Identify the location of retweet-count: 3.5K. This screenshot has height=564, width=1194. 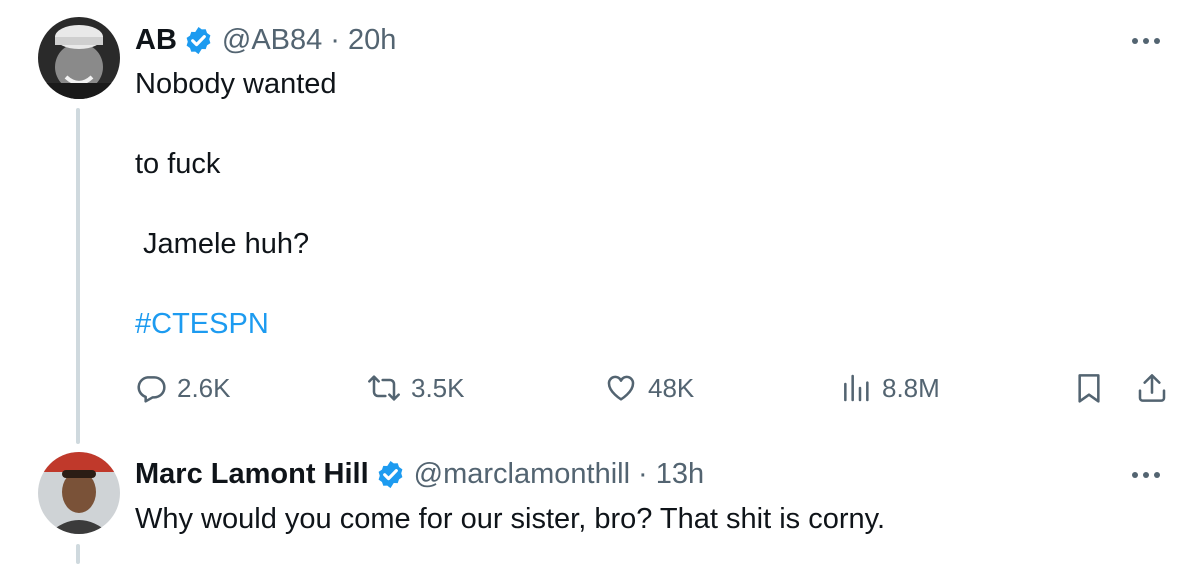
(438, 388).